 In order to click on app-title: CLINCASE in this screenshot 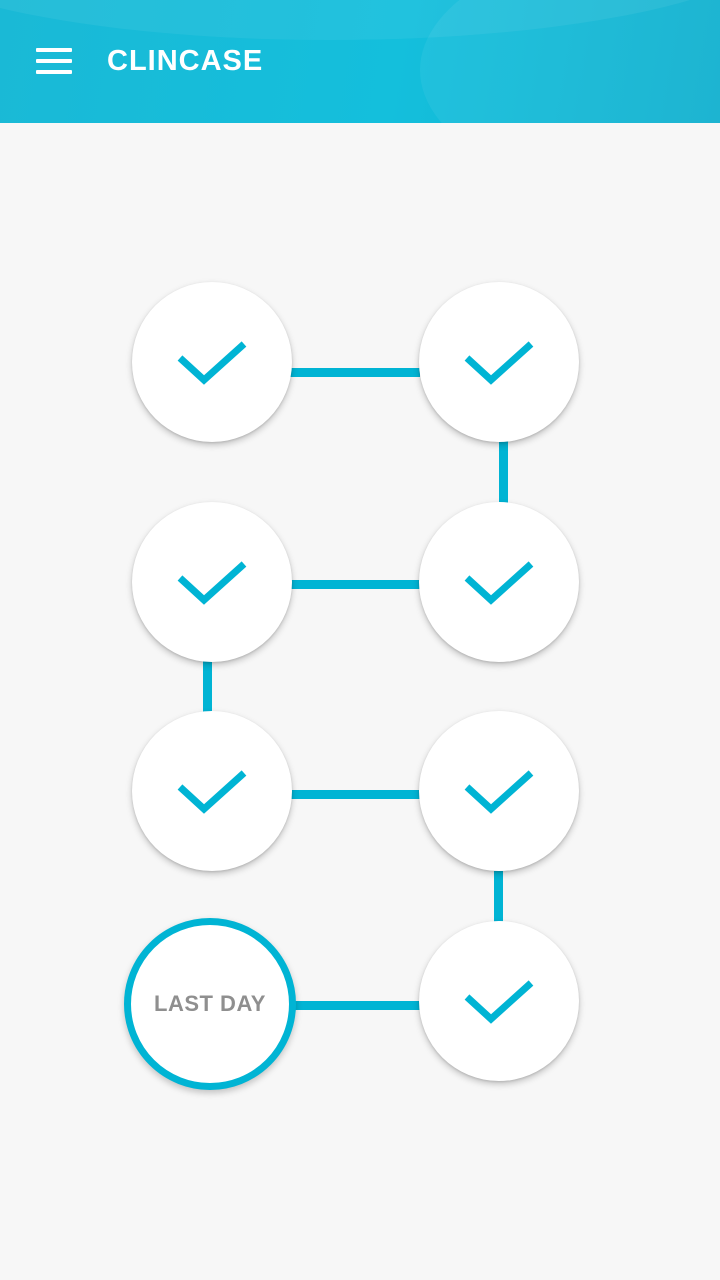, I will do `click(185, 61)`.